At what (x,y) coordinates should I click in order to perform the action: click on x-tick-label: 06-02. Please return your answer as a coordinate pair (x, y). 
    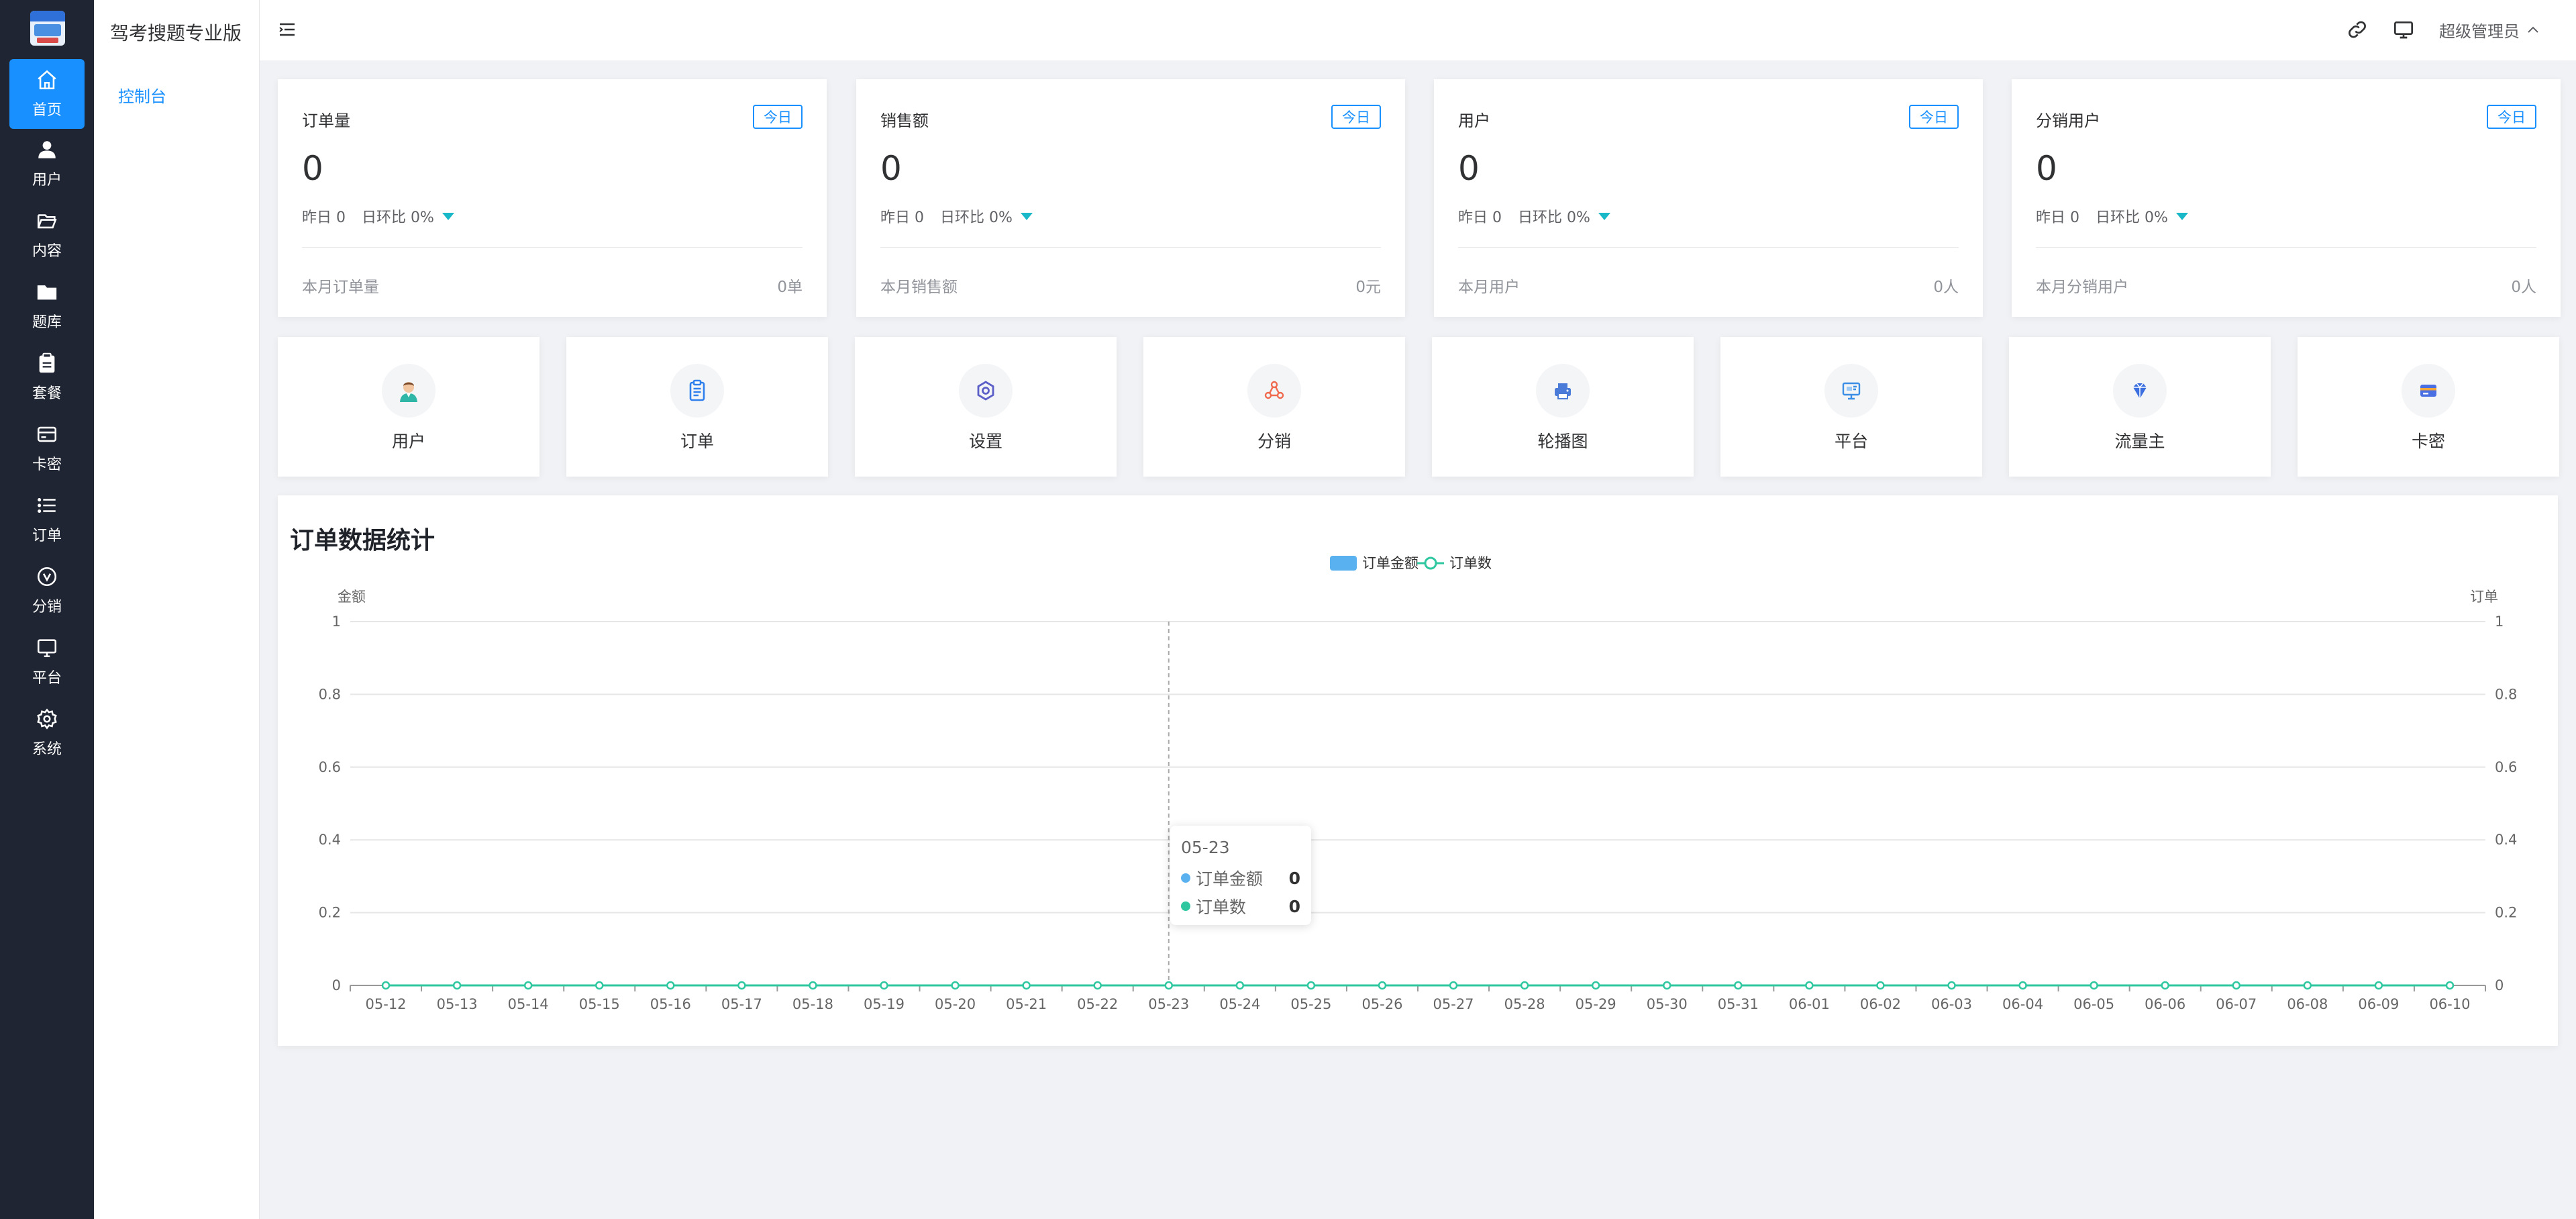
    Looking at the image, I should click on (1880, 1004).